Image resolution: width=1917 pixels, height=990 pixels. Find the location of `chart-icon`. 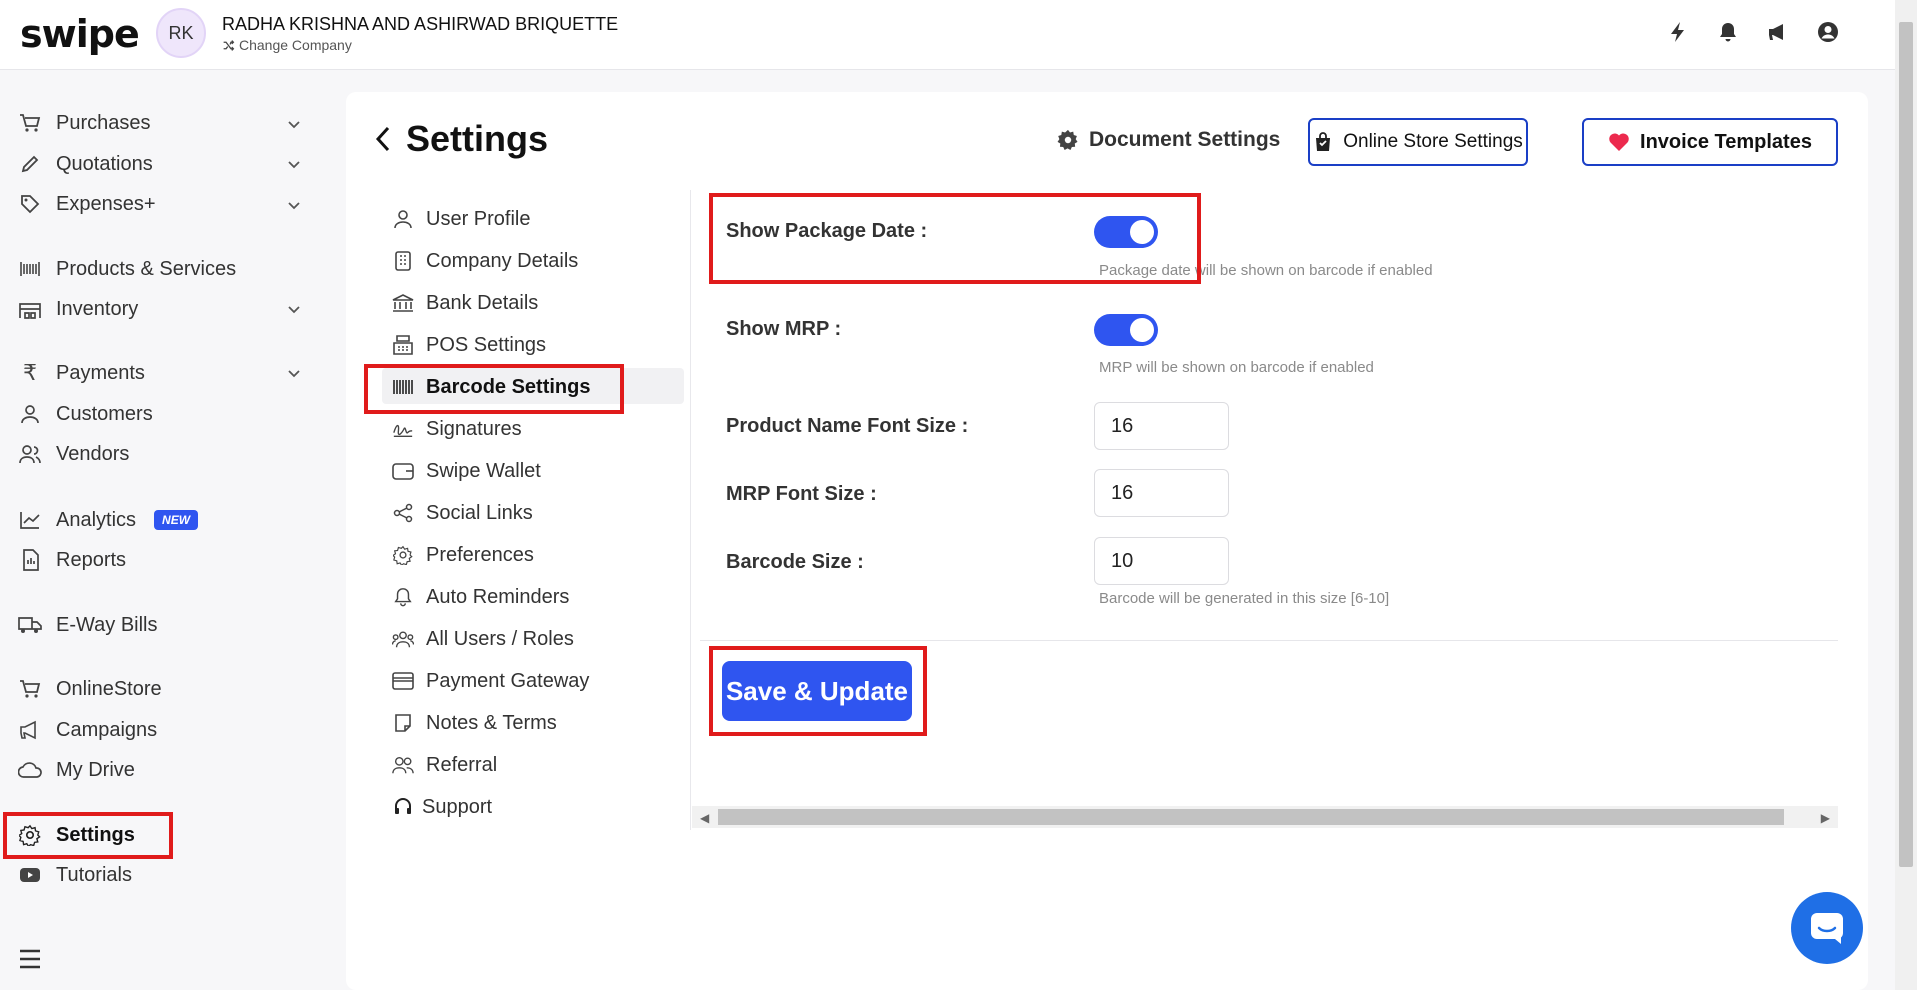

chart-icon is located at coordinates (30, 520).